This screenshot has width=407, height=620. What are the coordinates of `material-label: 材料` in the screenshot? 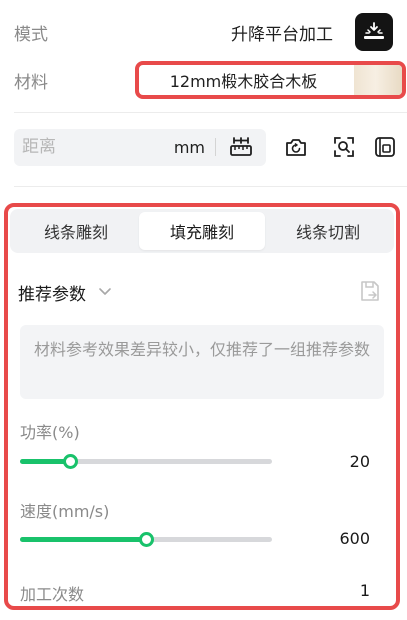 It's located at (31, 82).